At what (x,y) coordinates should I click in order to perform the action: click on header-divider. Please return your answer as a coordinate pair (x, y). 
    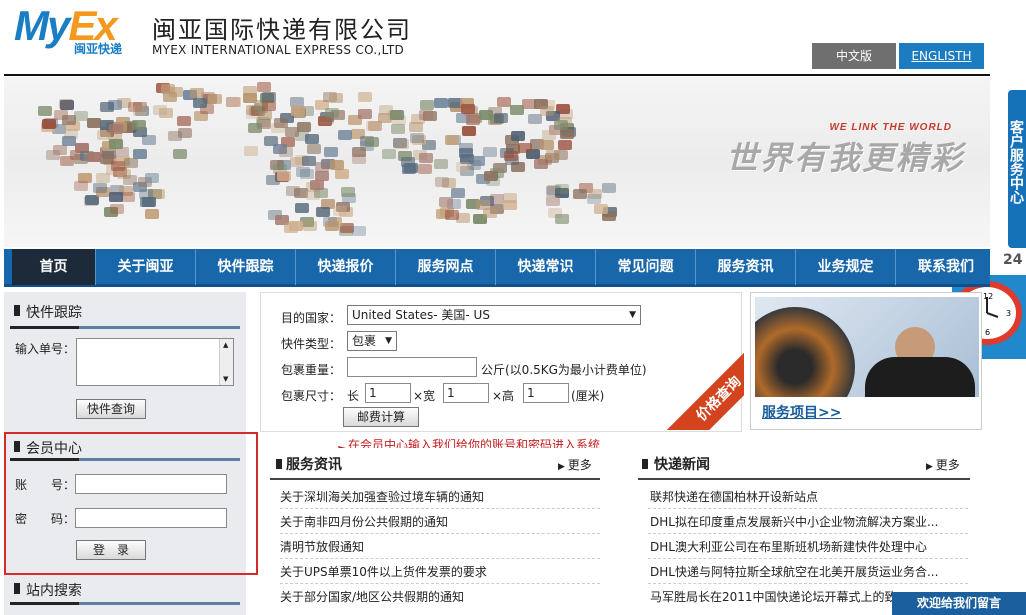
    Looking at the image, I should click on (497, 75).